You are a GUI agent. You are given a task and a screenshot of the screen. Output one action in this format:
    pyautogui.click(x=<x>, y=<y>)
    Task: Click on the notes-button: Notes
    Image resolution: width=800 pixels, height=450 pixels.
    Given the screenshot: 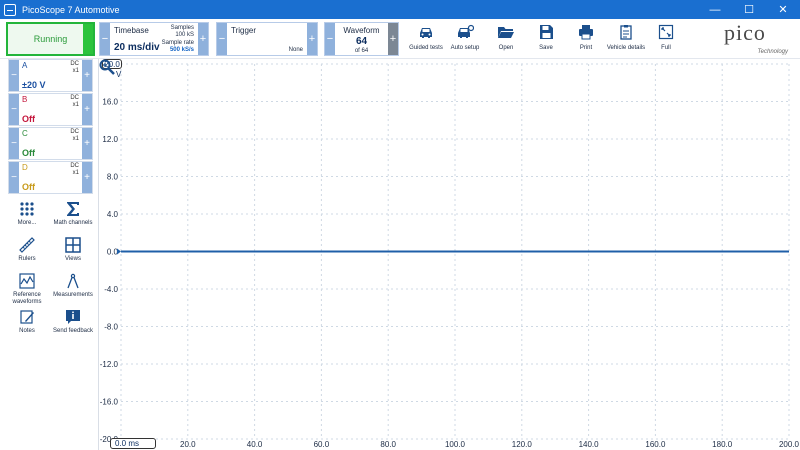 What is the action you would take?
    pyautogui.click(x=27, y=326)
    